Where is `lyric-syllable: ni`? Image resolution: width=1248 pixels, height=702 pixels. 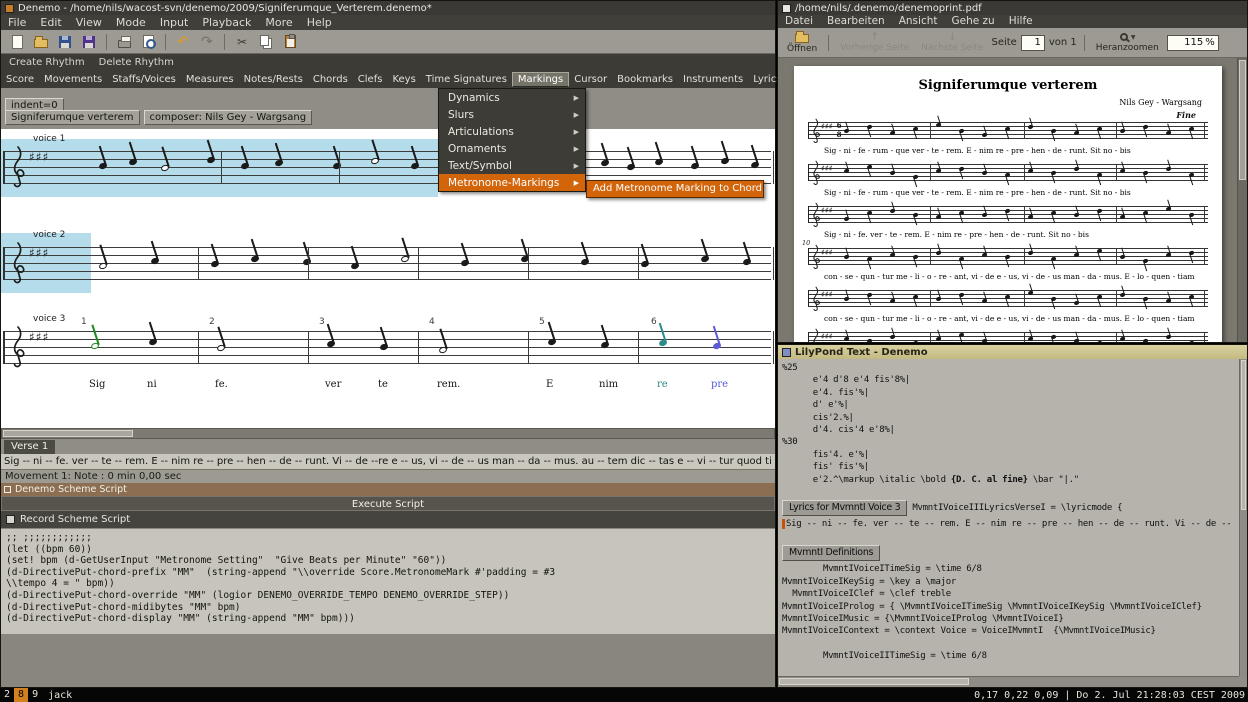 lyric-syllable: ni is located at coordinates (152, 384).